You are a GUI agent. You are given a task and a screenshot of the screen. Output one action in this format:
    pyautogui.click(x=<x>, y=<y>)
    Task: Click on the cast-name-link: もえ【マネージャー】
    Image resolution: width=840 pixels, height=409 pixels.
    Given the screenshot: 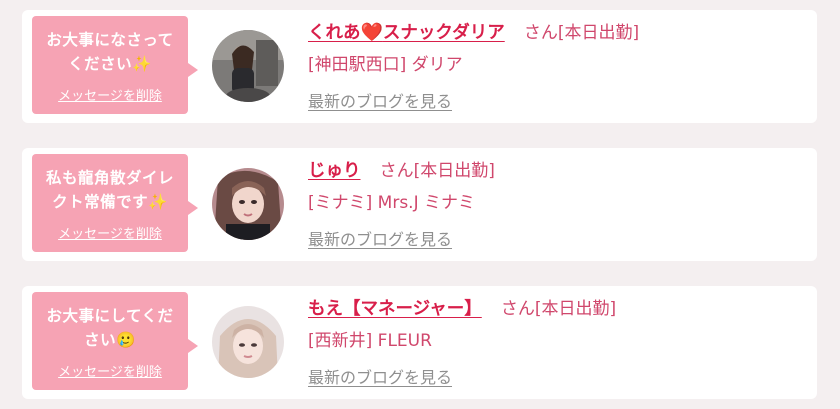 What is the action you would take?
    pyautogui.click(x=395, y=309)
    